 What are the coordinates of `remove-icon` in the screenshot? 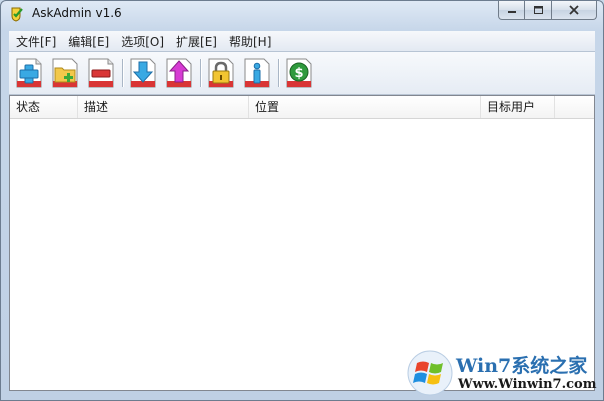 It's located at (101, 73).